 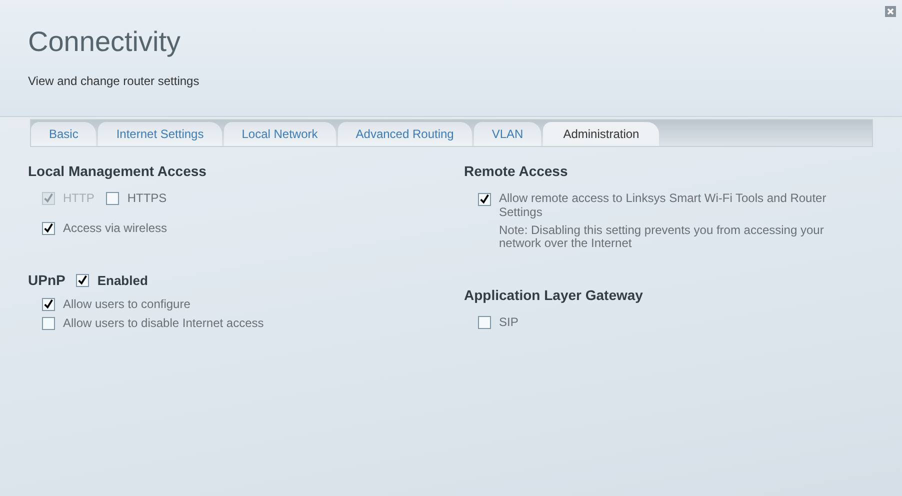 What do you see at coordinates (160, 134) in the screenshot?
I see `tab: Internet Settings` at bounding box center [160, 134].